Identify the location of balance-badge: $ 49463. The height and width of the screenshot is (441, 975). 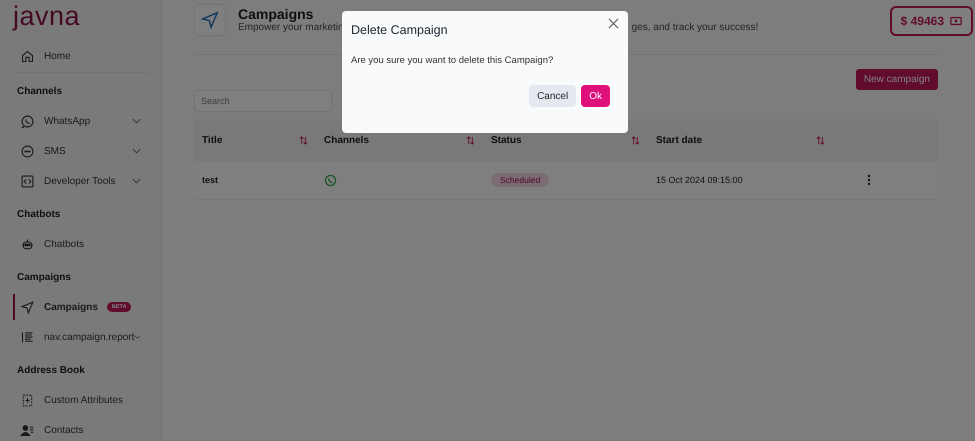
(931, 21).